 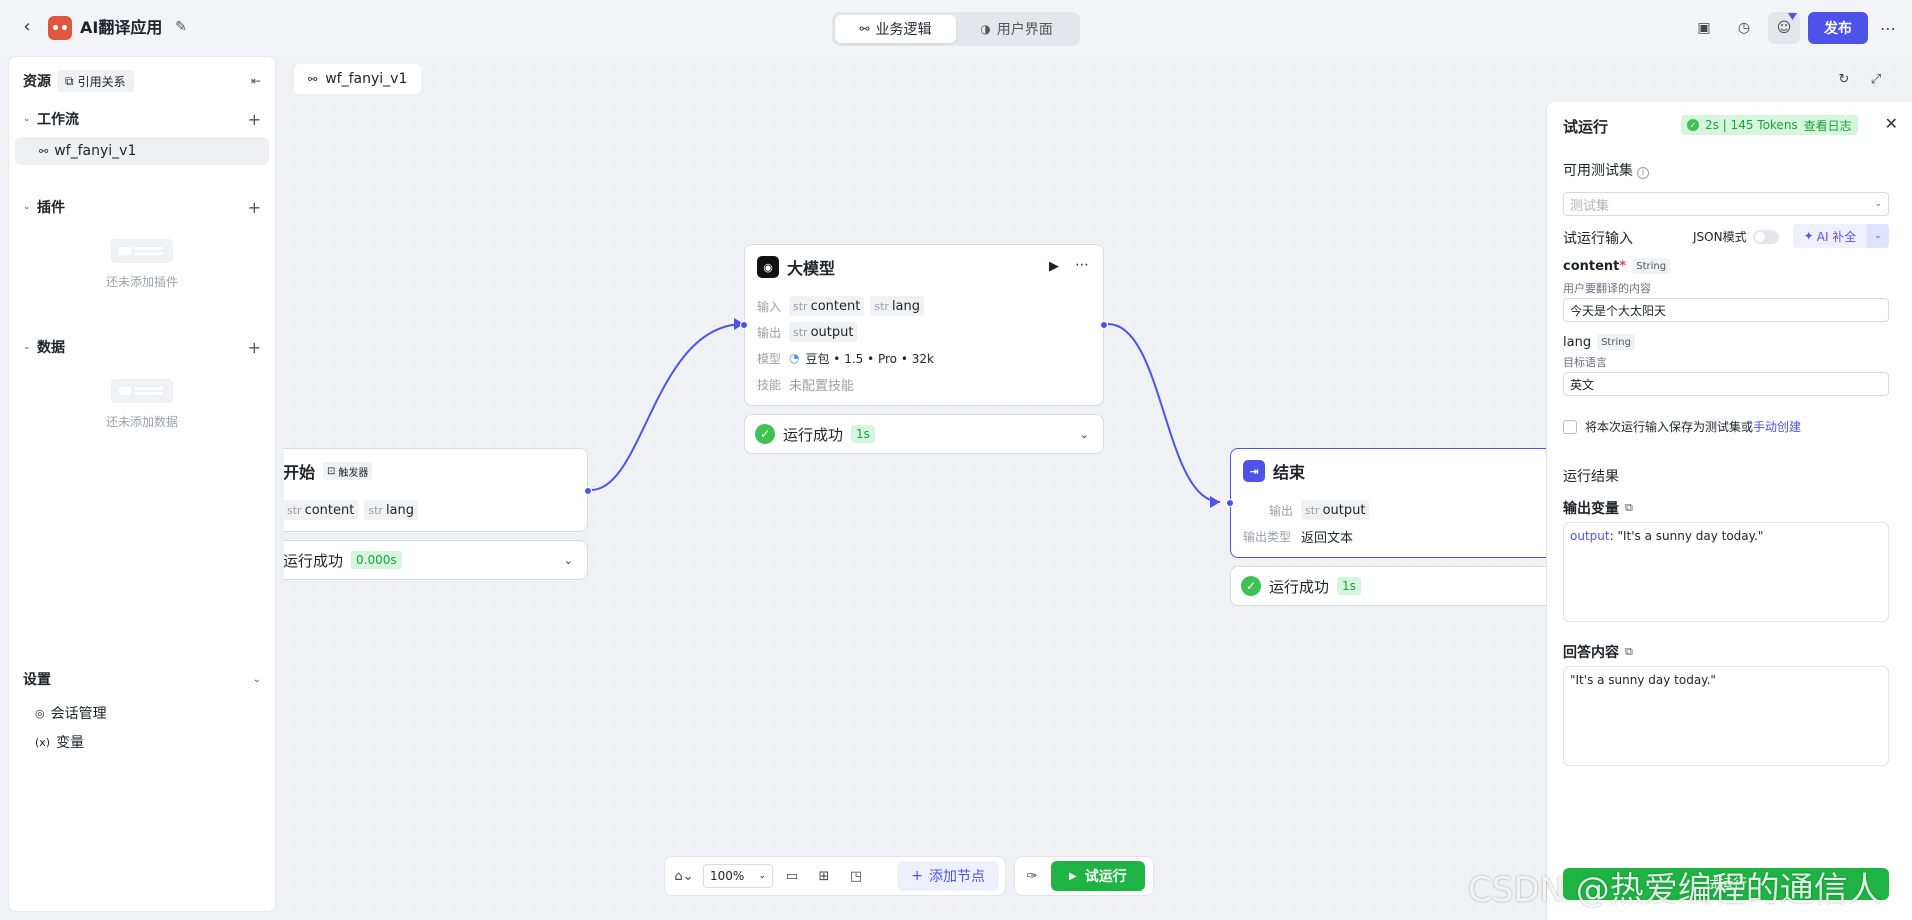 I want to click on llm-outputs: 输出 str output, so click(x=807, y=332).